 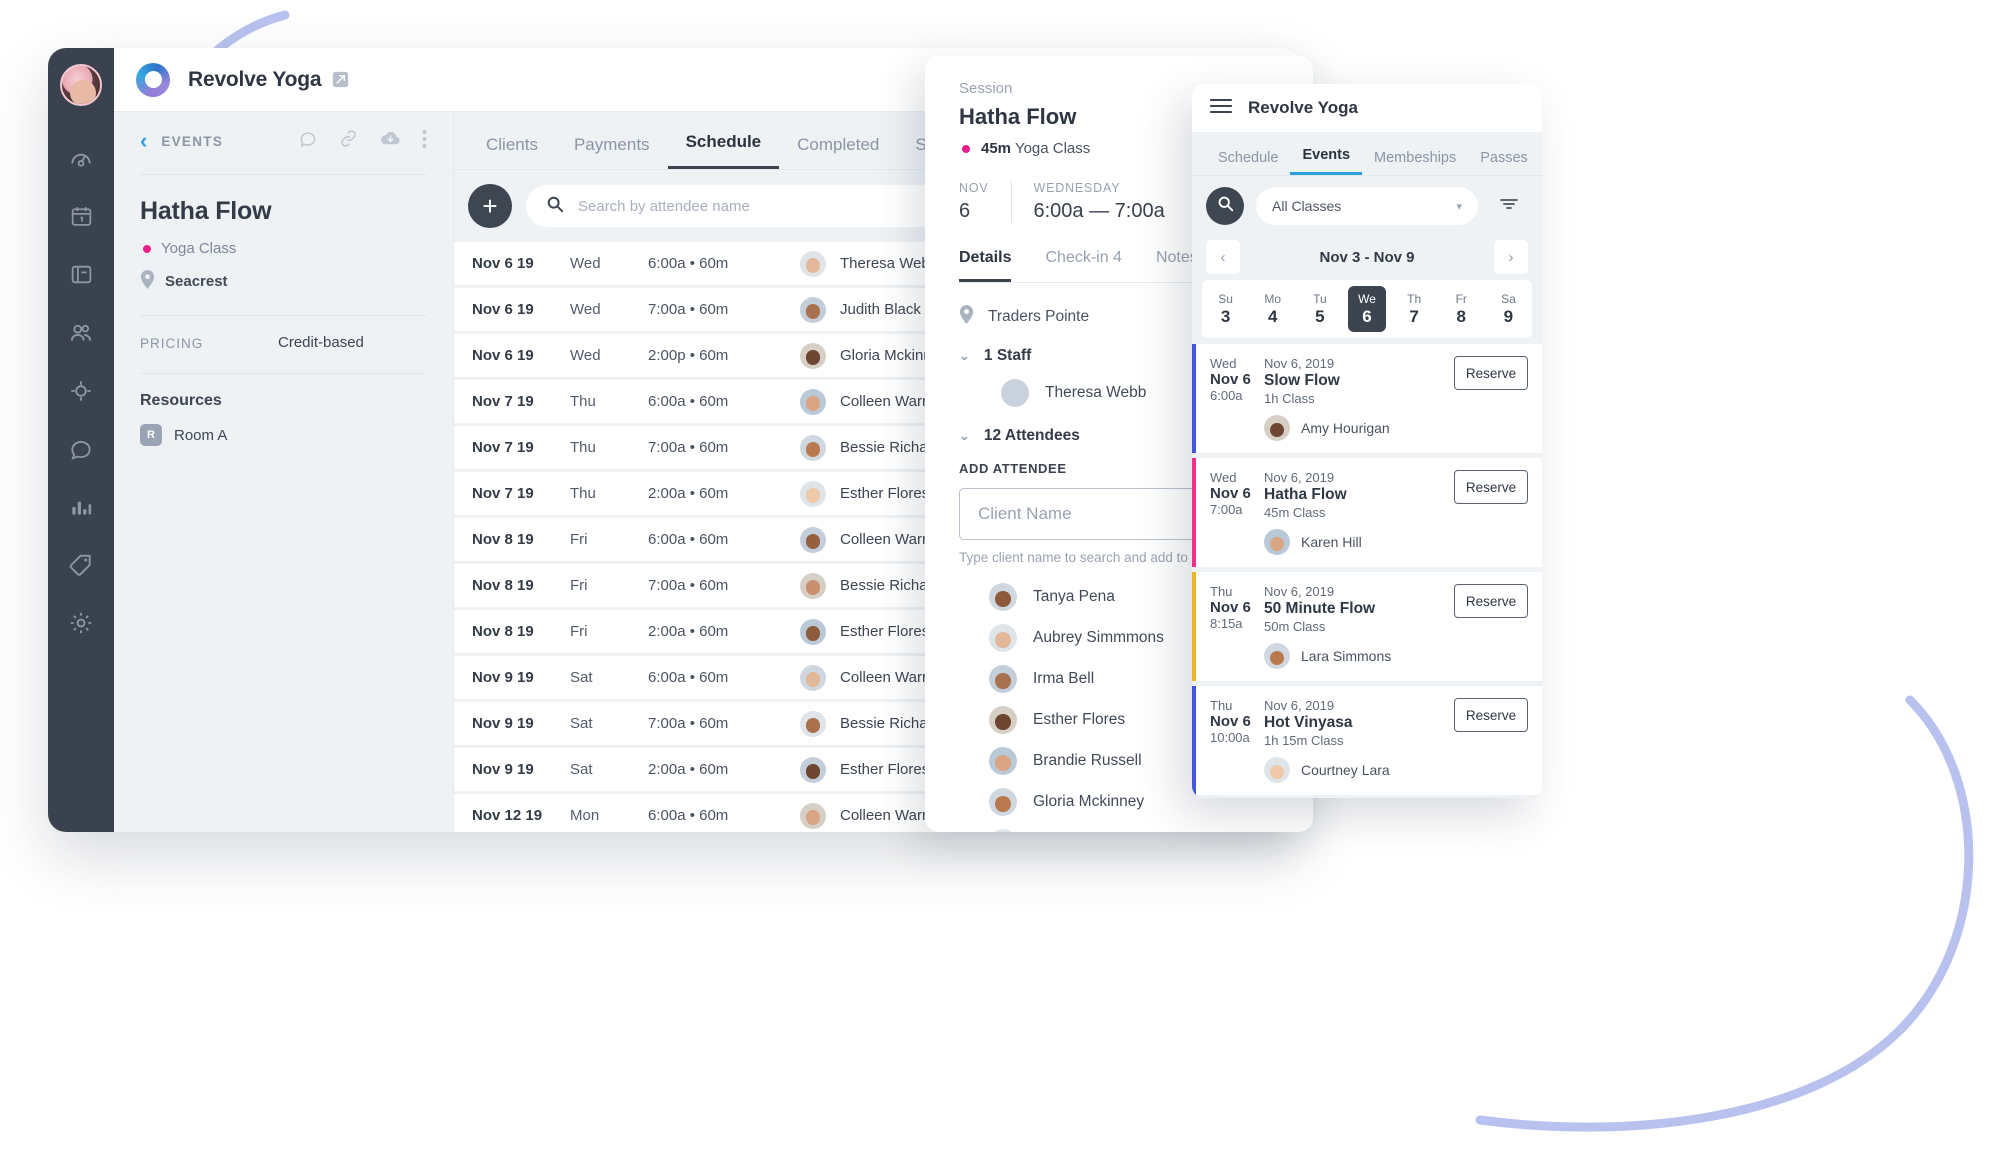 What do you see at coordinates (81, 509) in the screenshot?
I see `sidebar-item-analytics` at bounding box center [81, 509].